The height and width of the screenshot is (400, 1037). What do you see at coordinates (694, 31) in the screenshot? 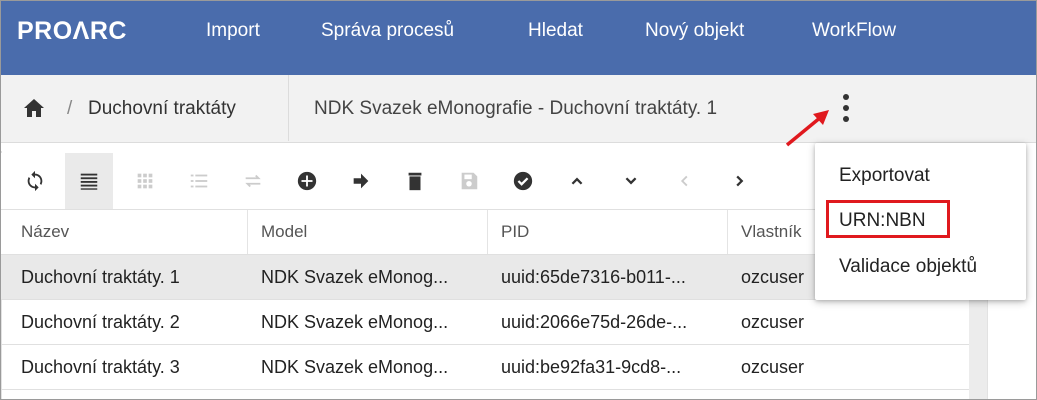
I see `nav-new-object: Nový objekt` at bounding box center [694, 31].